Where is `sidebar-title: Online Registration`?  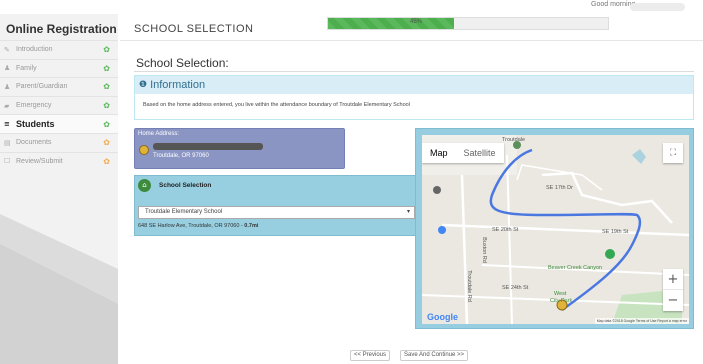
sidebar-title: Online Registration is located at coordinates (61, 29).